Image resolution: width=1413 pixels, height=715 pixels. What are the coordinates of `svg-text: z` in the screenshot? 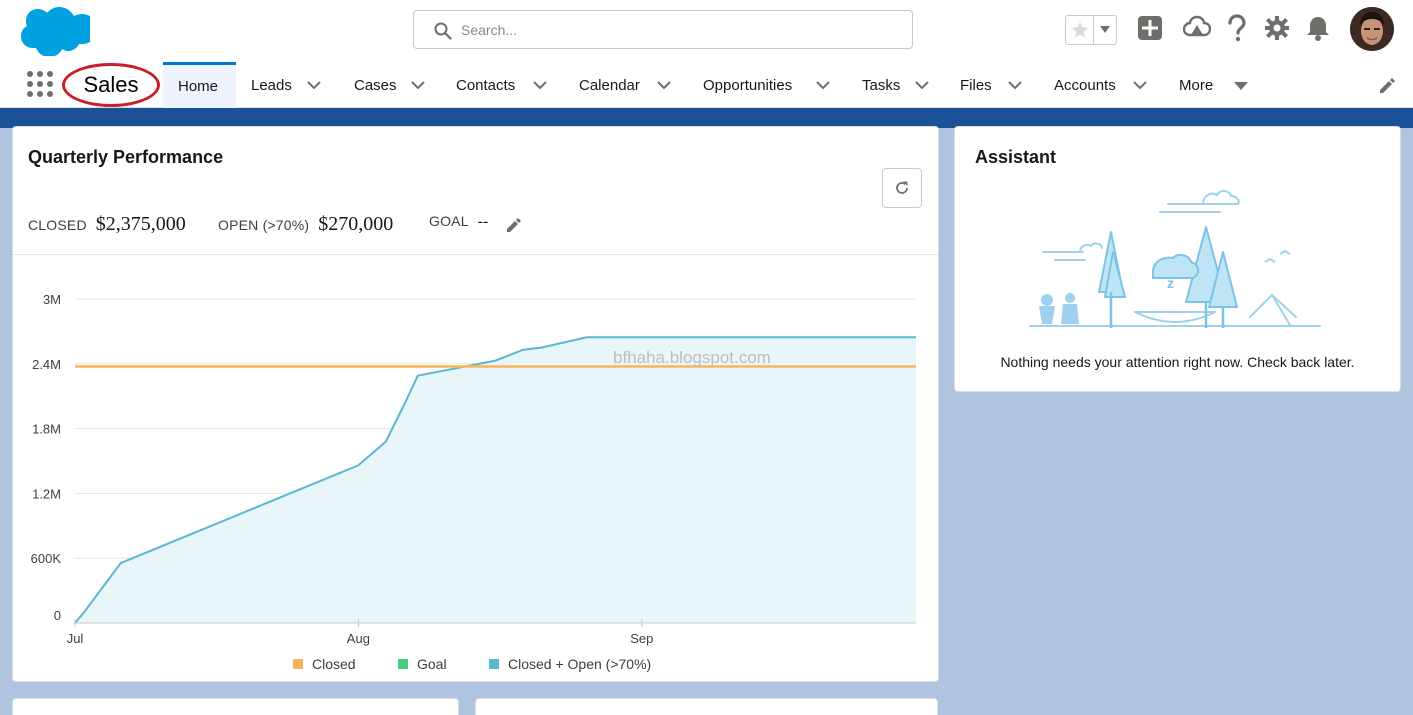 It's located at (1170, 283).